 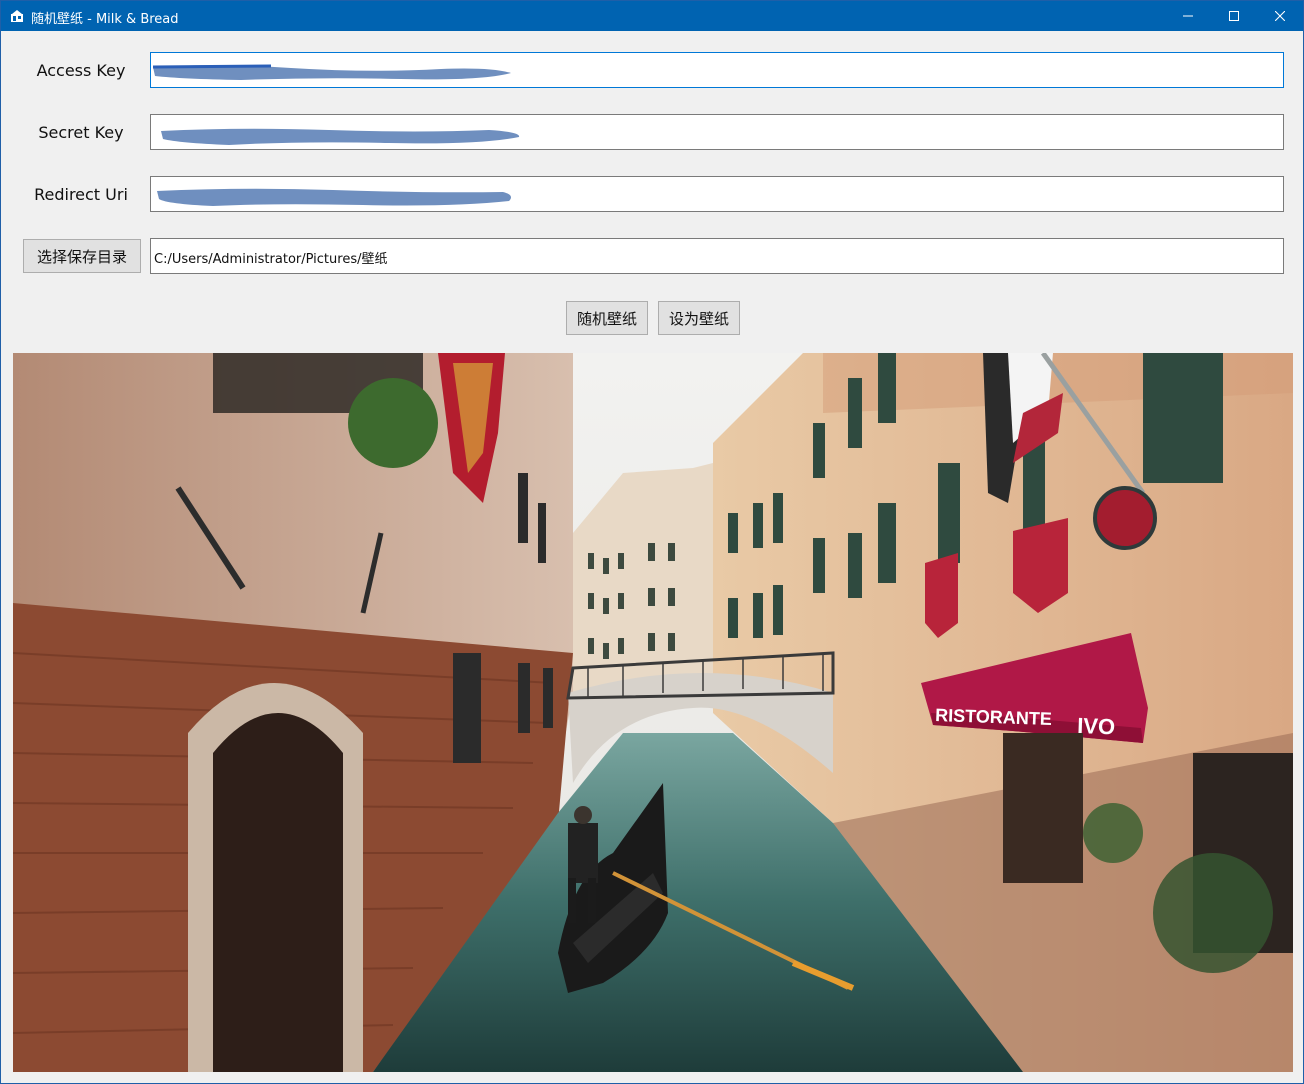 What do you see at coordinates (81, 194) in the screenshot?
I see `redirect-uri-label: Redirect Uri` at bounding box center [81, 194].